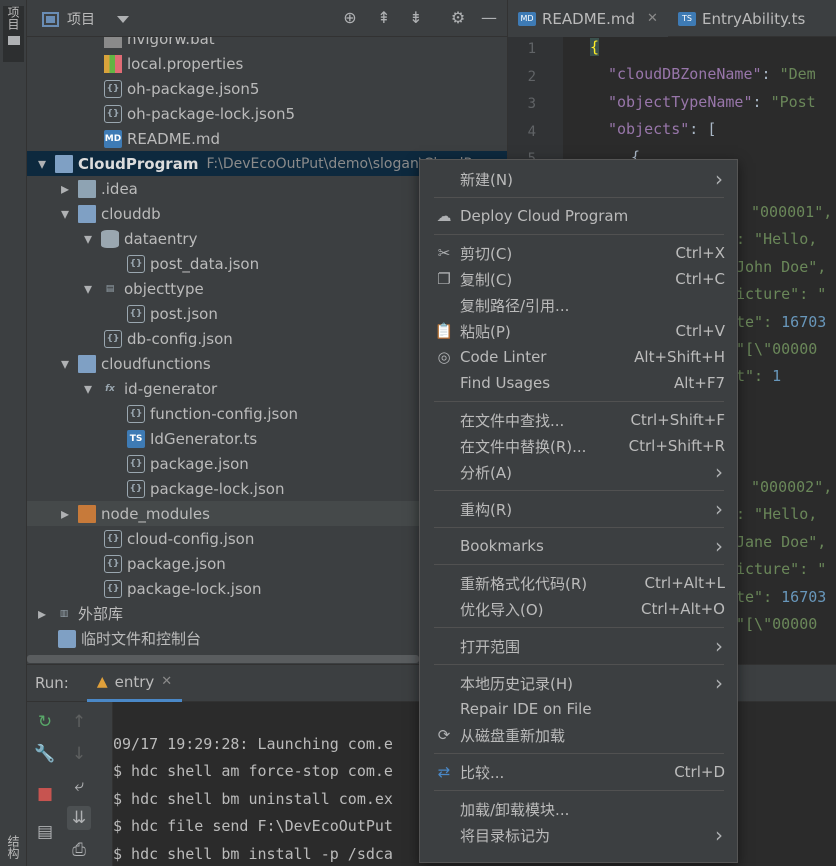 This screenshot has width=836, height=866. I want to click on menu-item: 重构(R) ›, so click(578, 509).